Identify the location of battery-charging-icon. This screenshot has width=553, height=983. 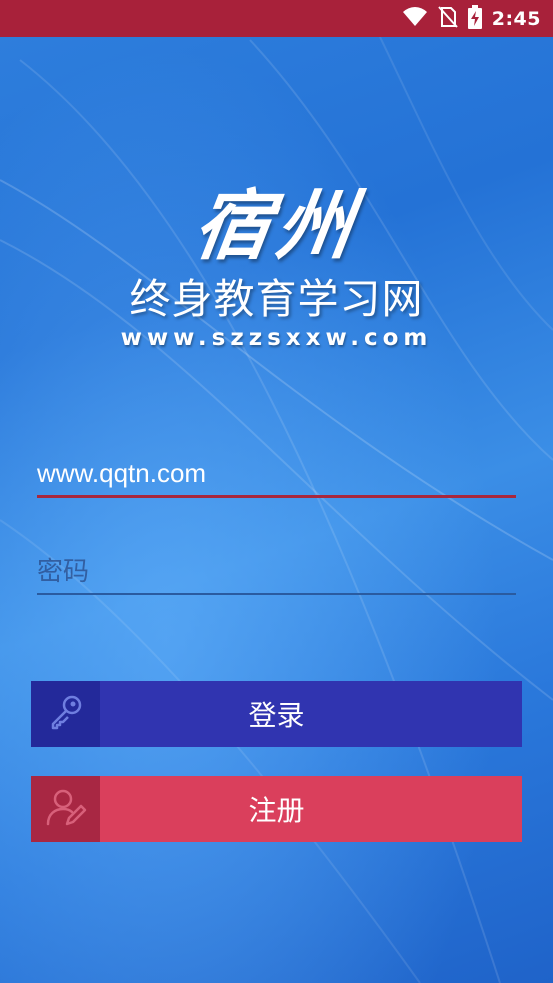
(474, 18).